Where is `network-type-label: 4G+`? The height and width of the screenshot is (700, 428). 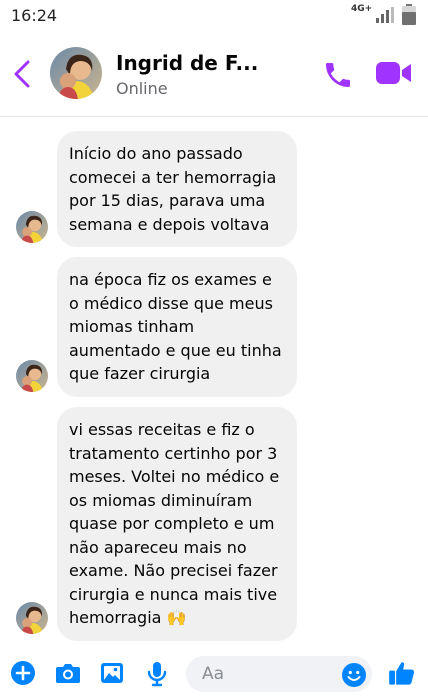 network-type-label: 4G+ is located at coordinates (362, 9).